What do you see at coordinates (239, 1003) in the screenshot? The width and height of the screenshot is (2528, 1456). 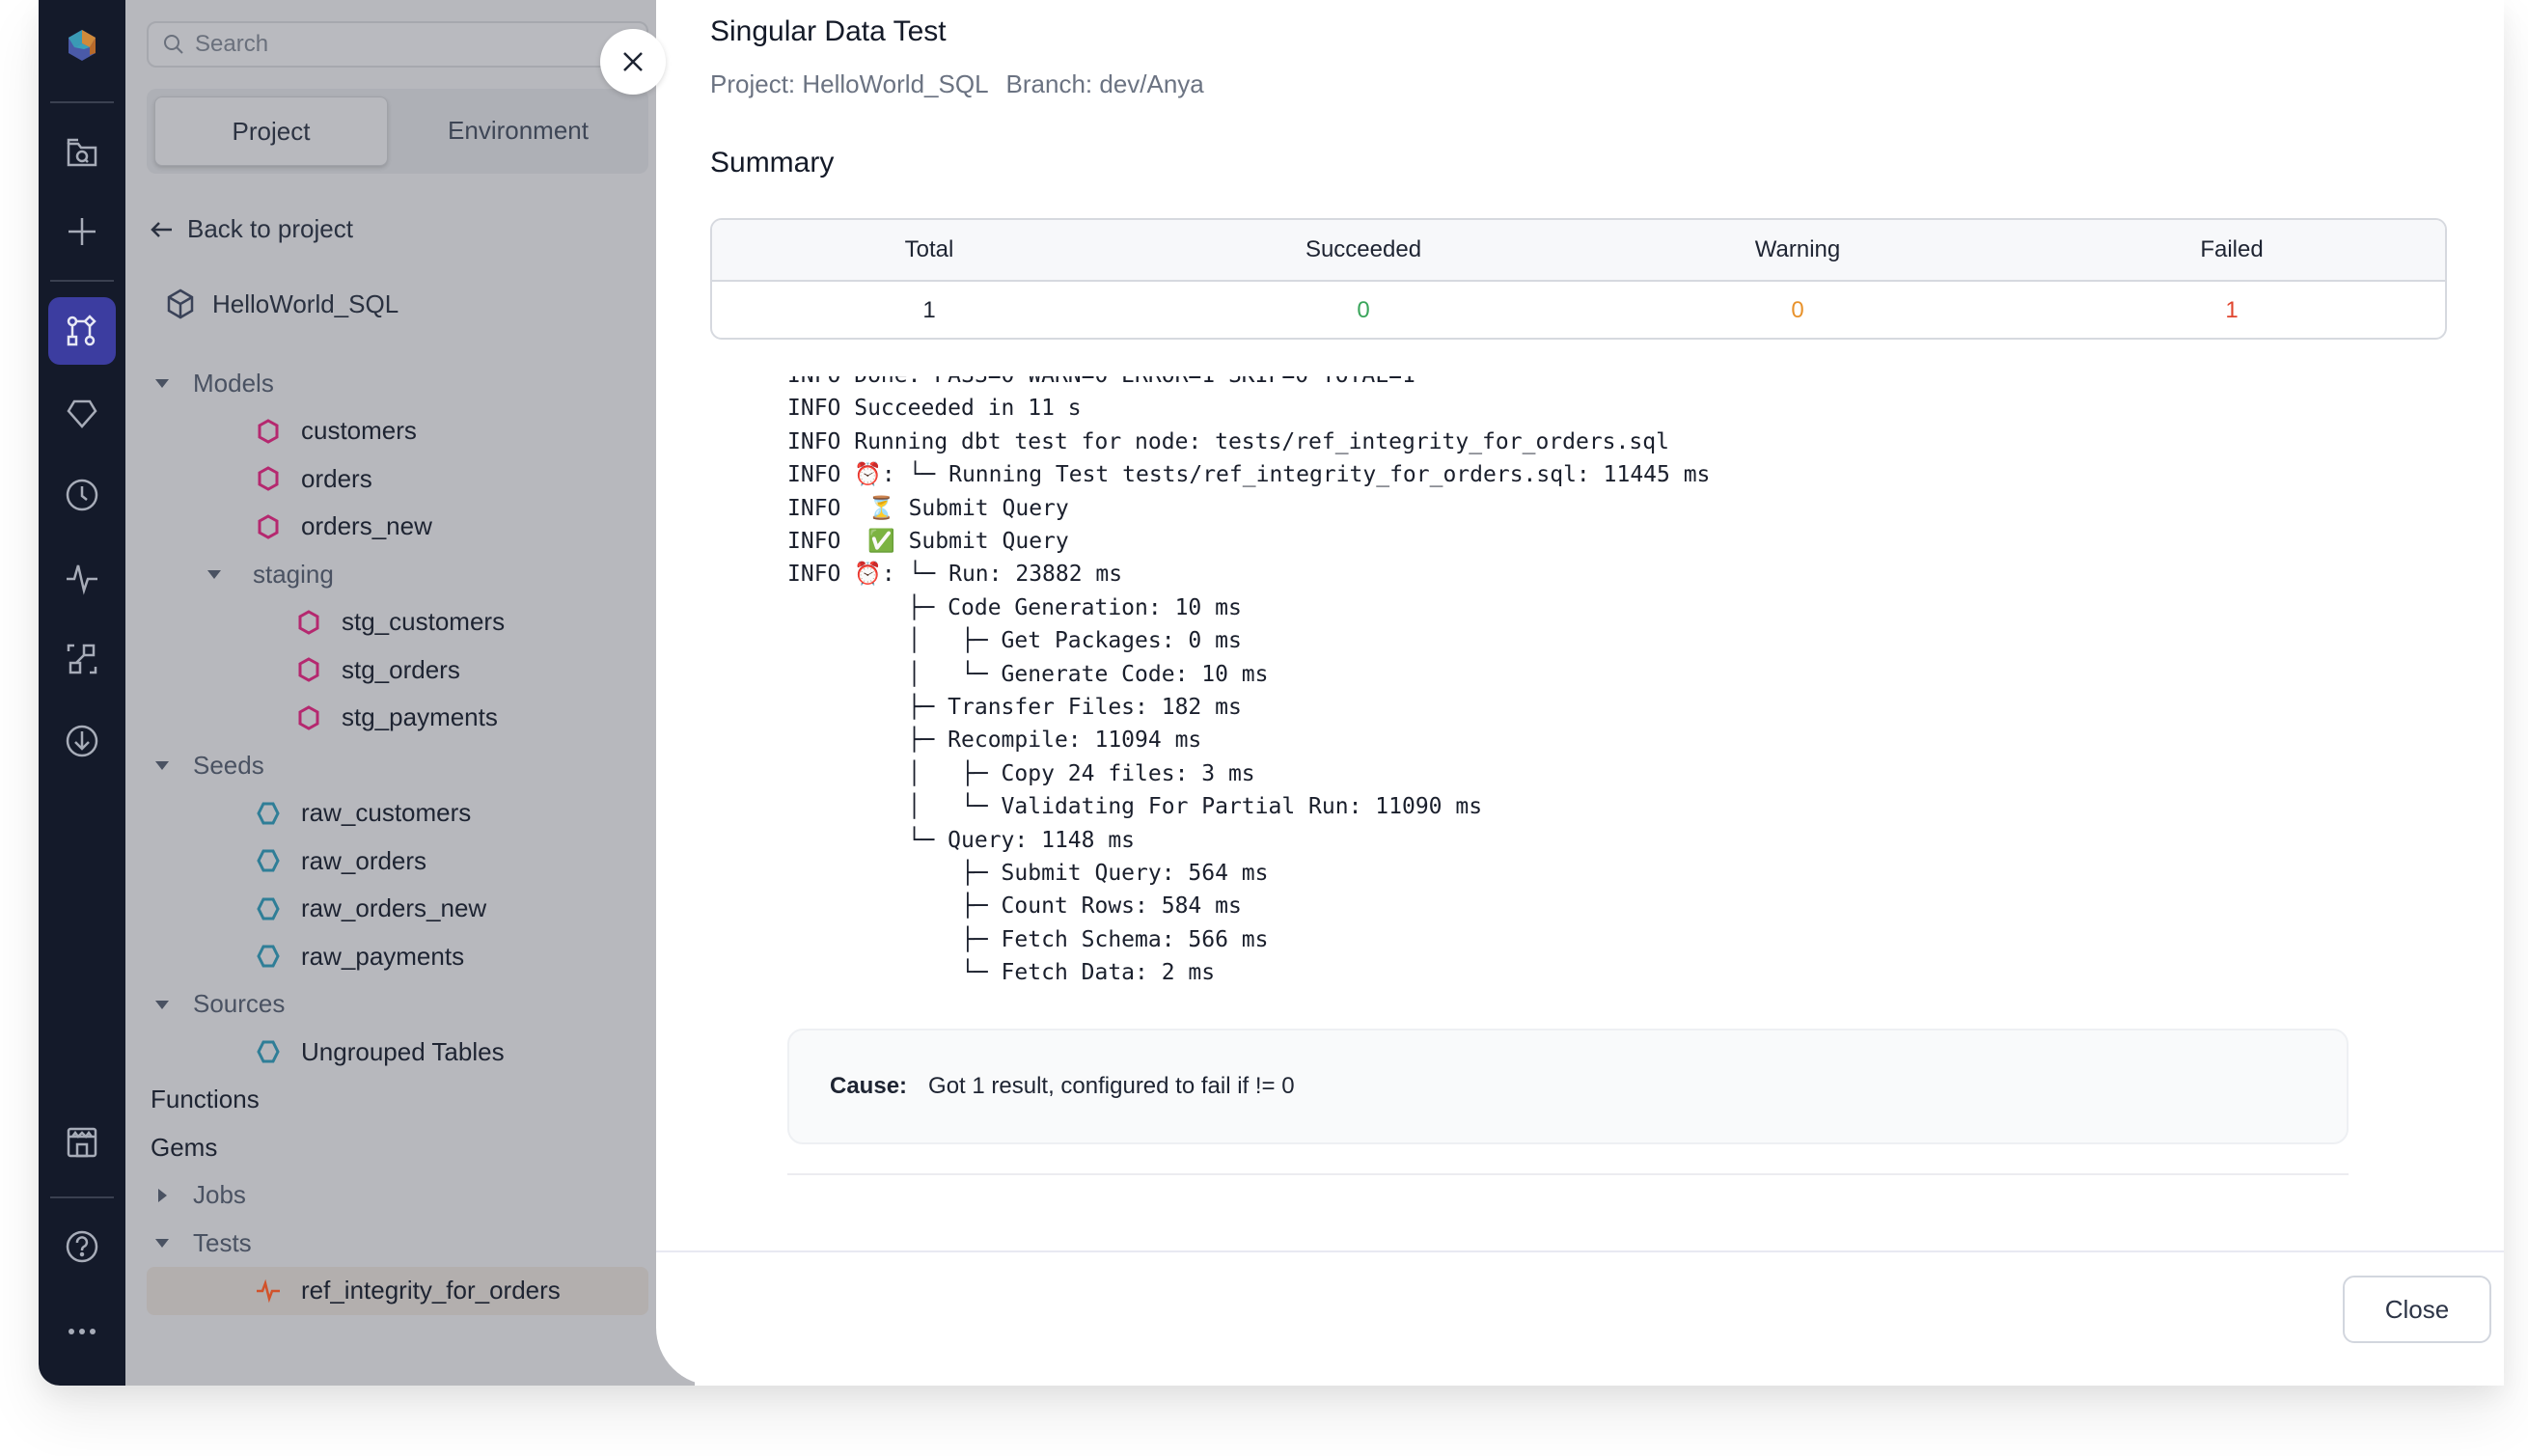 I see `tree-item-label: Sources` at bounding box center [239, 1003].